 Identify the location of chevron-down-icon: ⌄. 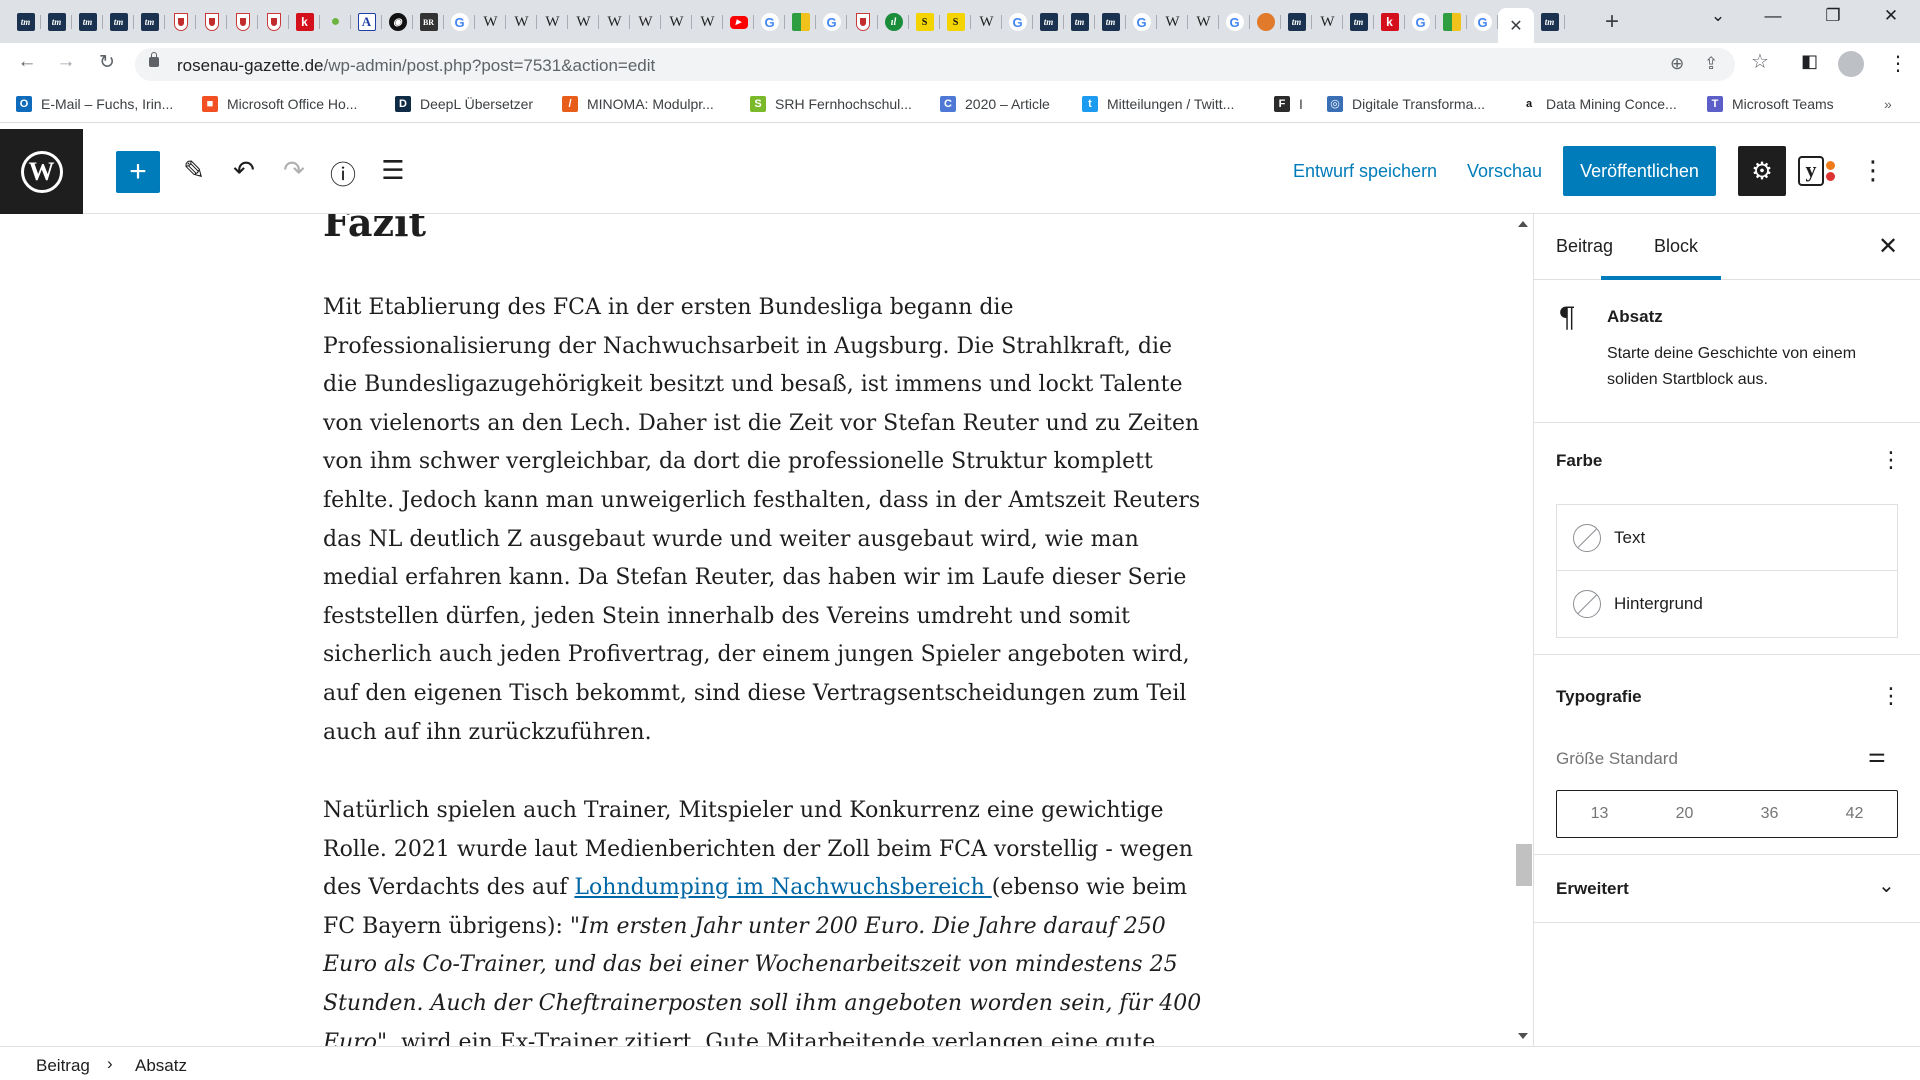
(1886, 885).